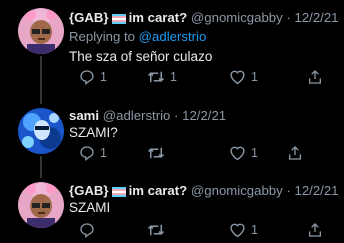 This screenshot has width=344, height=243. I want to click on tweet-text: SZAMI?, so click(93, 132).